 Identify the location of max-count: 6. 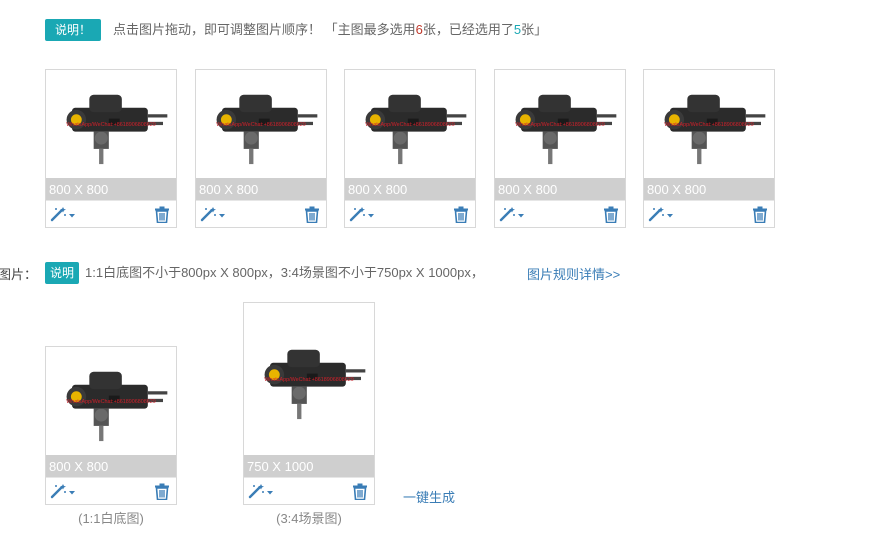
(419, 29).